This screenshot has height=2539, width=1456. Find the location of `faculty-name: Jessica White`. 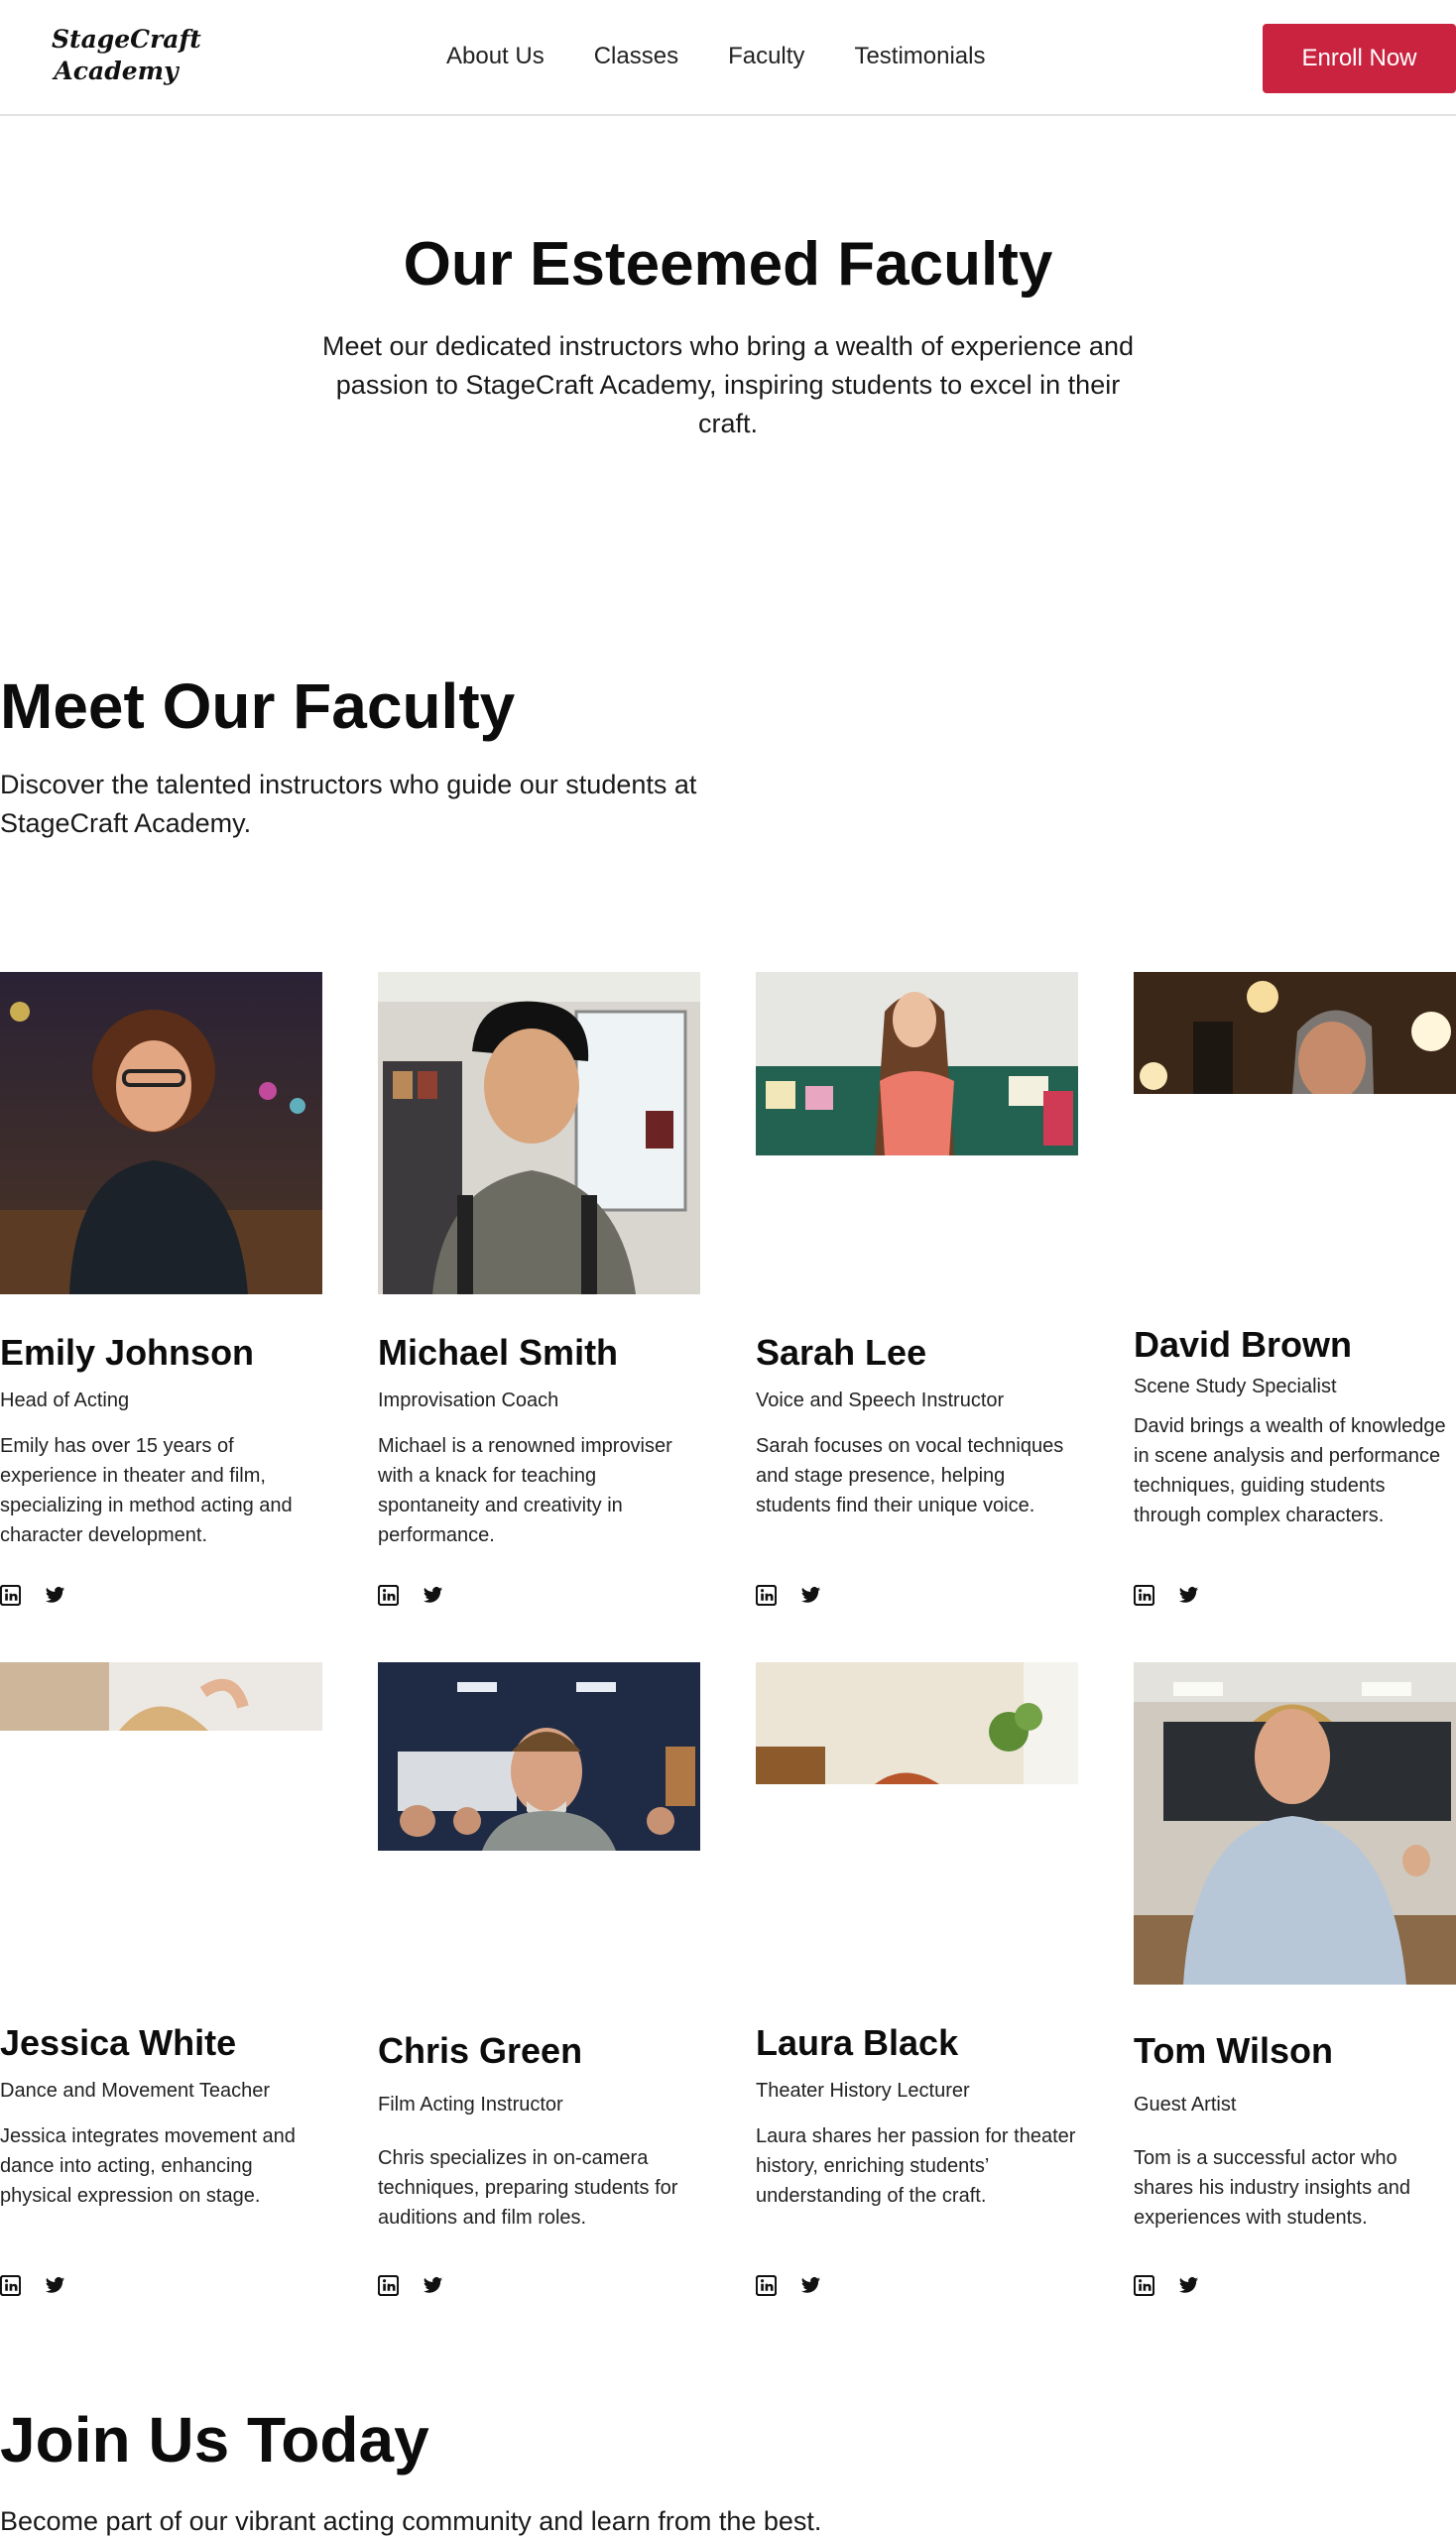

faculty-name: Jessica White is located at coordinates (118, 2043).